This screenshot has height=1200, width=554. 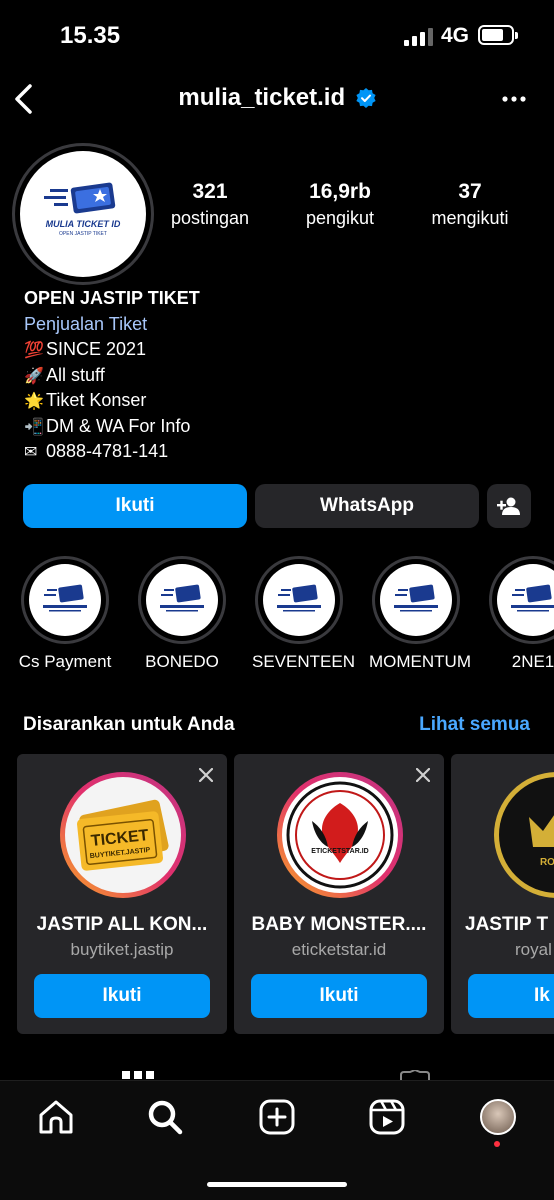 What do you see at coordinates (367, 506) in the screenshot?
I see `whatsapp-button: WhatsApp` at bounding box center [367, 506].